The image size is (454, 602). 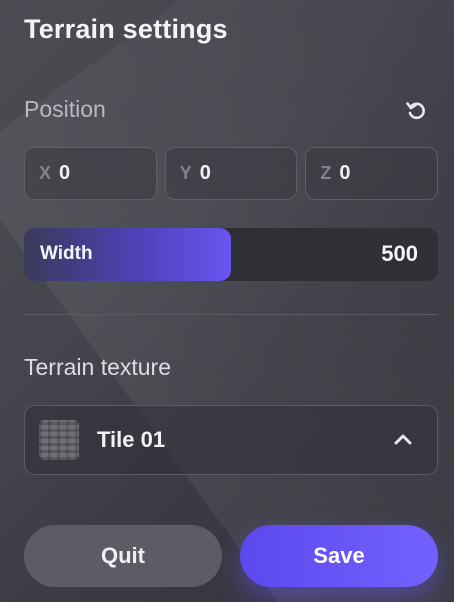 I want to click on reset-rotate-icon, so click(x=415, y=111).